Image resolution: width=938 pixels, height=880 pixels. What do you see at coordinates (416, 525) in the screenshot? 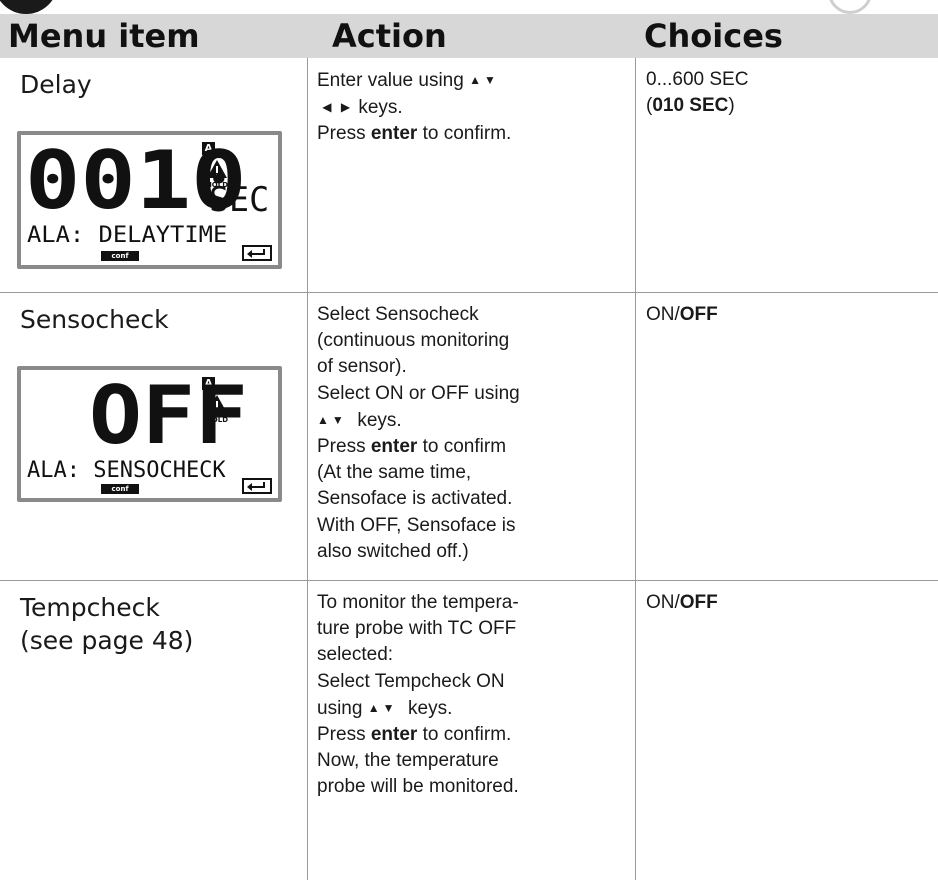
I see `action-line: With OFF, Sensoface is` at bounding box center [416, 525].